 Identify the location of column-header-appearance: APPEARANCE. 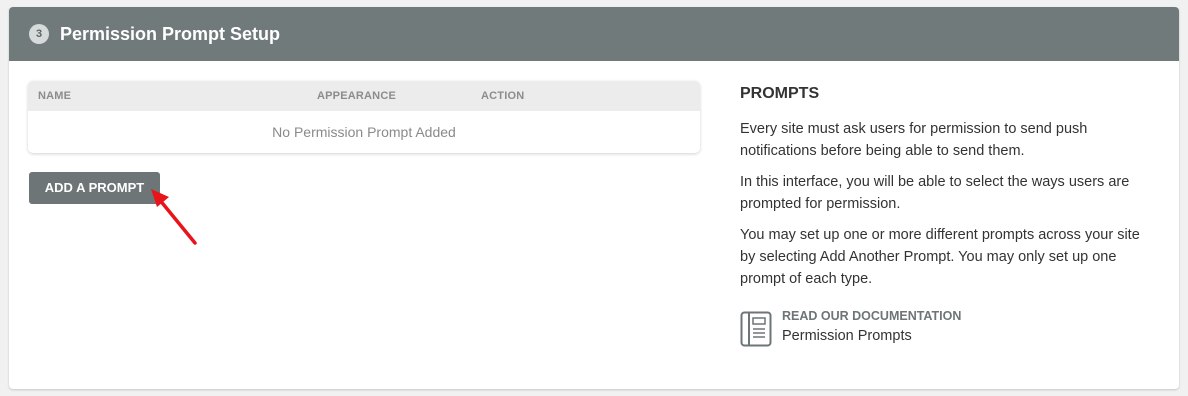
(357, 96).